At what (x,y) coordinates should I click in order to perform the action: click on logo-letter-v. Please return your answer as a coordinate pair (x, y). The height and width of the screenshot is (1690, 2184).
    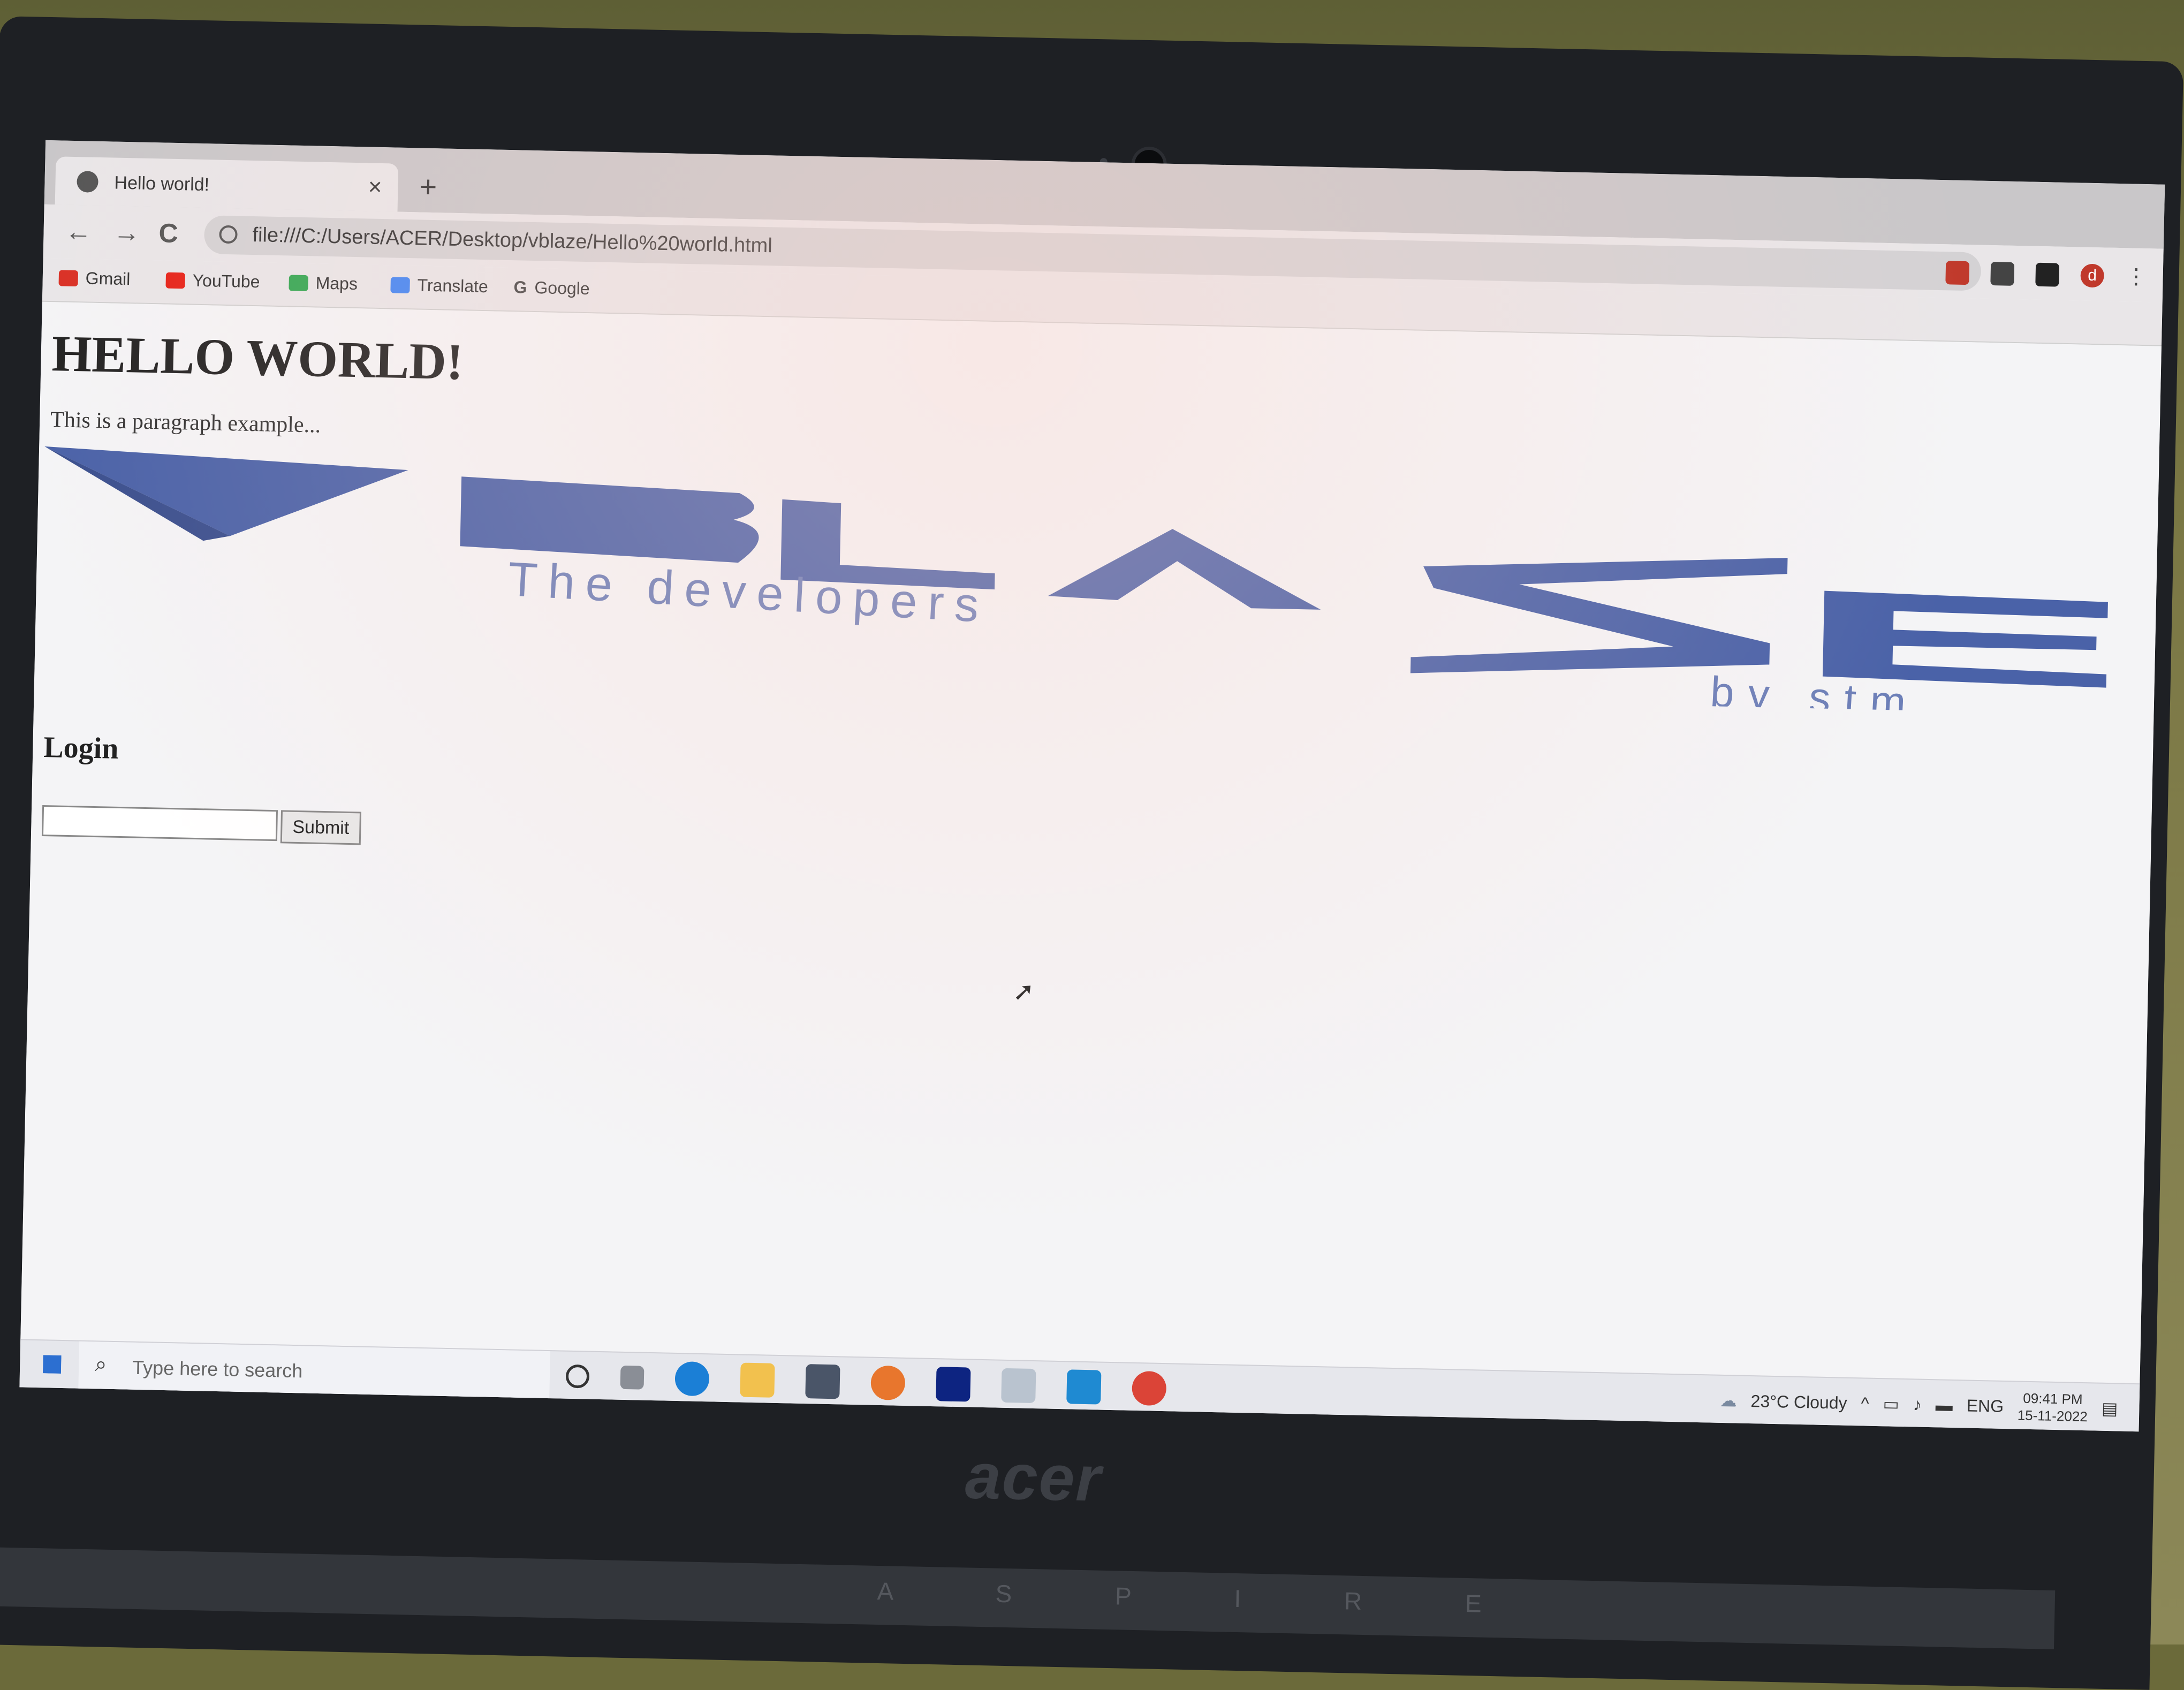
    Looking at the image, I should click on (226, 491).